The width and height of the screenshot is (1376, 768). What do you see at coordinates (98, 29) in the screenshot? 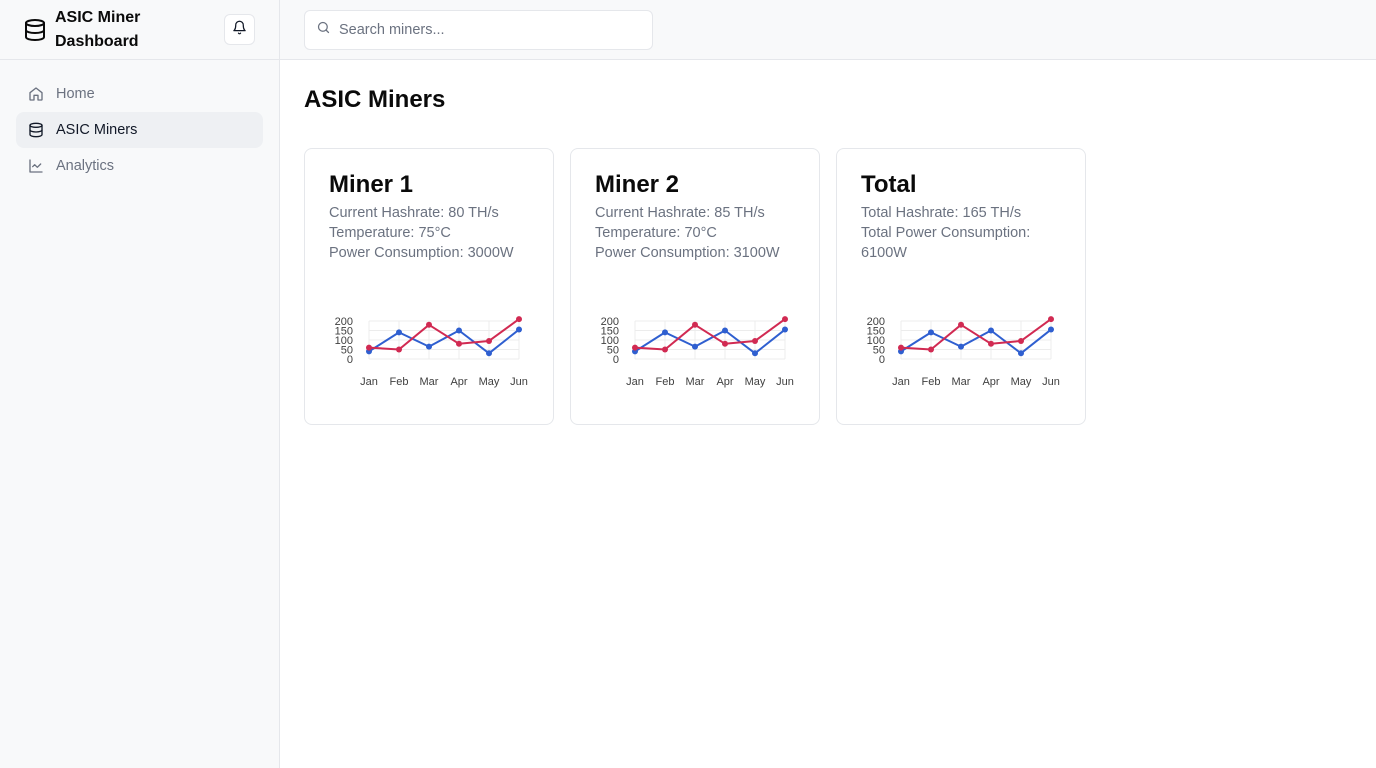
I see `app-title: ASIC Miner Dashboard` at bounding box center [98, 29].